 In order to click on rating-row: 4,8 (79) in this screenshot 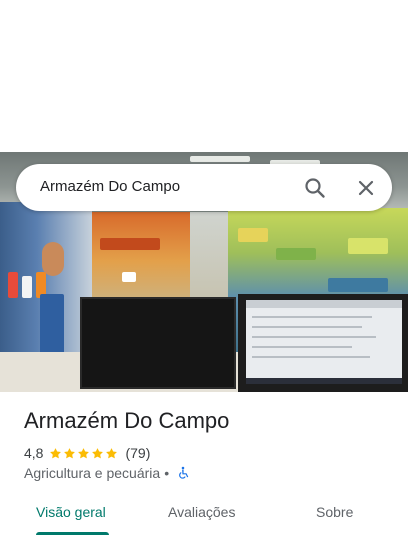, I will do `click(87, 453)`.